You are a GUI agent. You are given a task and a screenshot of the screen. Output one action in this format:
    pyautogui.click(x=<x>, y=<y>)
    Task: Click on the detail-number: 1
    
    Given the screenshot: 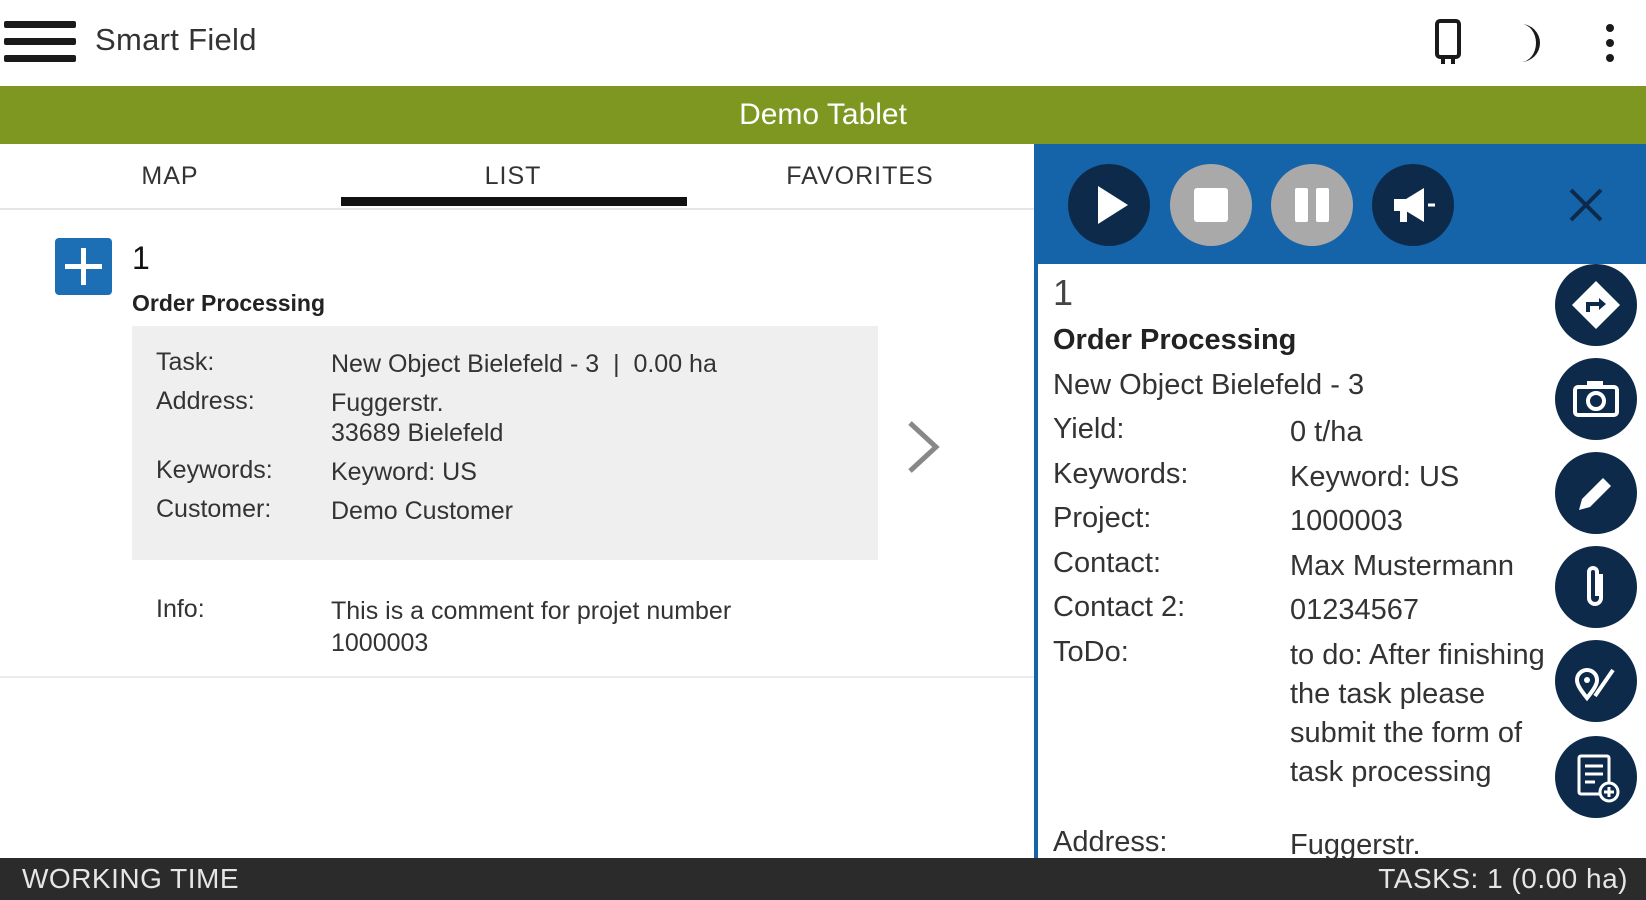 What is the action you would take?
    pyautogui.click(x=1063, y=292)
    